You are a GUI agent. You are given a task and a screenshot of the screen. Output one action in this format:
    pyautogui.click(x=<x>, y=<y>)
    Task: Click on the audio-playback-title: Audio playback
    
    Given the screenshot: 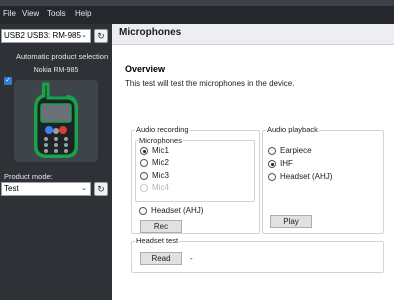 What is the action you would take?
    pyautogui.click(x=292, y=129)
    